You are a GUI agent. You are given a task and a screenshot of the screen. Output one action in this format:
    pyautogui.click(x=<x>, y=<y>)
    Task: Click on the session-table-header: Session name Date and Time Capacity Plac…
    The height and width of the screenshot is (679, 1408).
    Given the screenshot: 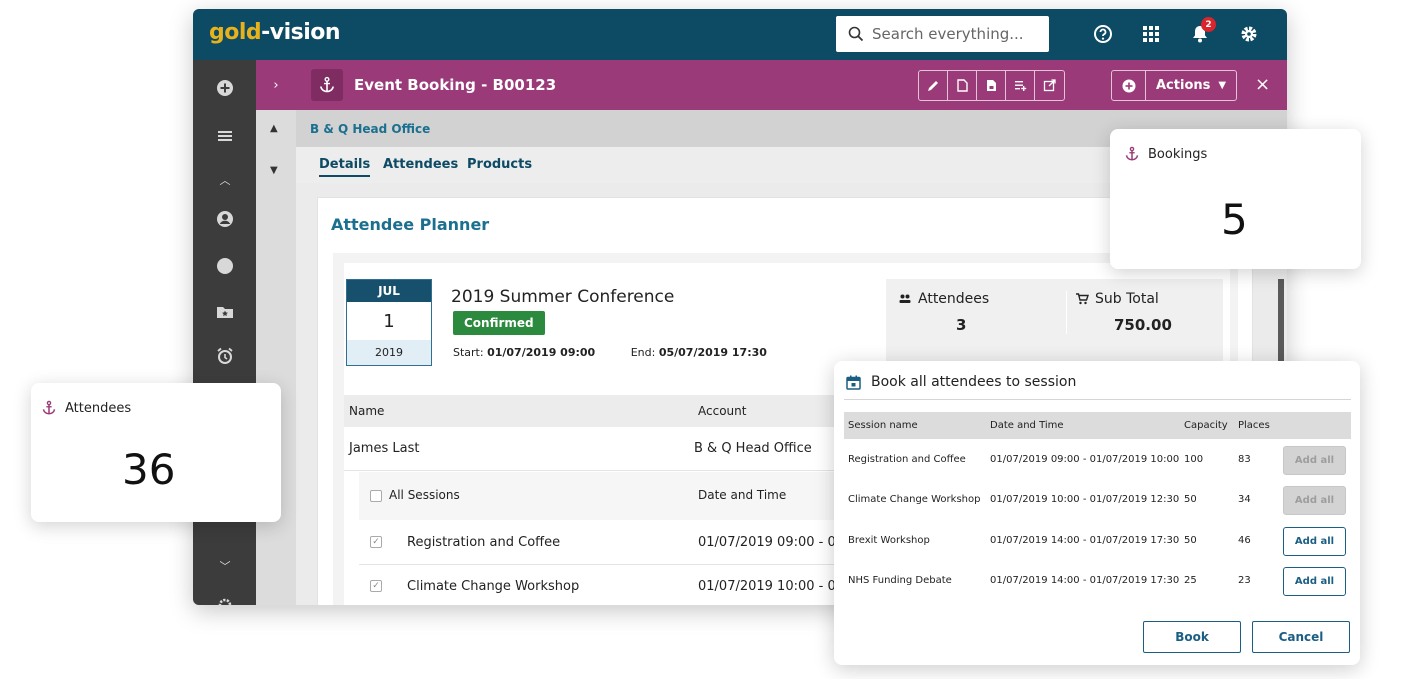 What is the action you would take?
    pyautogui.click(x=1097, y=425)
    